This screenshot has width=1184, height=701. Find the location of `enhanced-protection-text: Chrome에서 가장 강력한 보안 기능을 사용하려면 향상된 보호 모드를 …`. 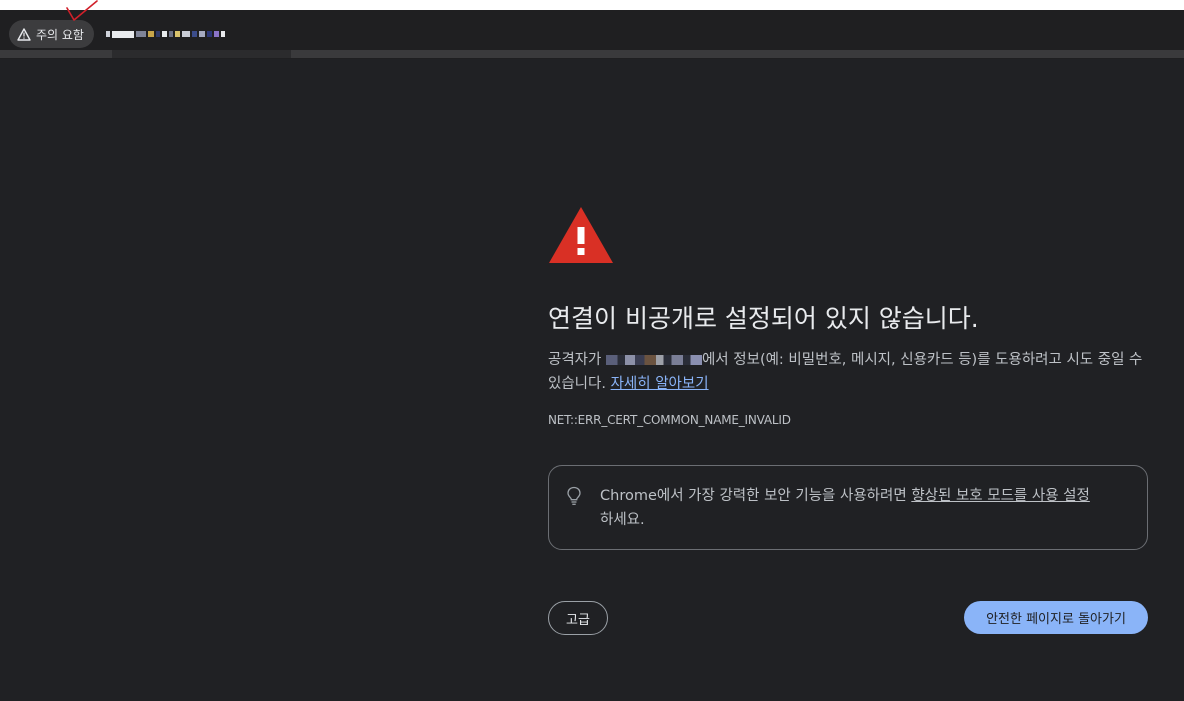

enhanced-protection-text: Chrome에서 가장 강력한 보안 기능을 사용하려면 향상된 보호 모드를 … is located at coordinates (867, 508).